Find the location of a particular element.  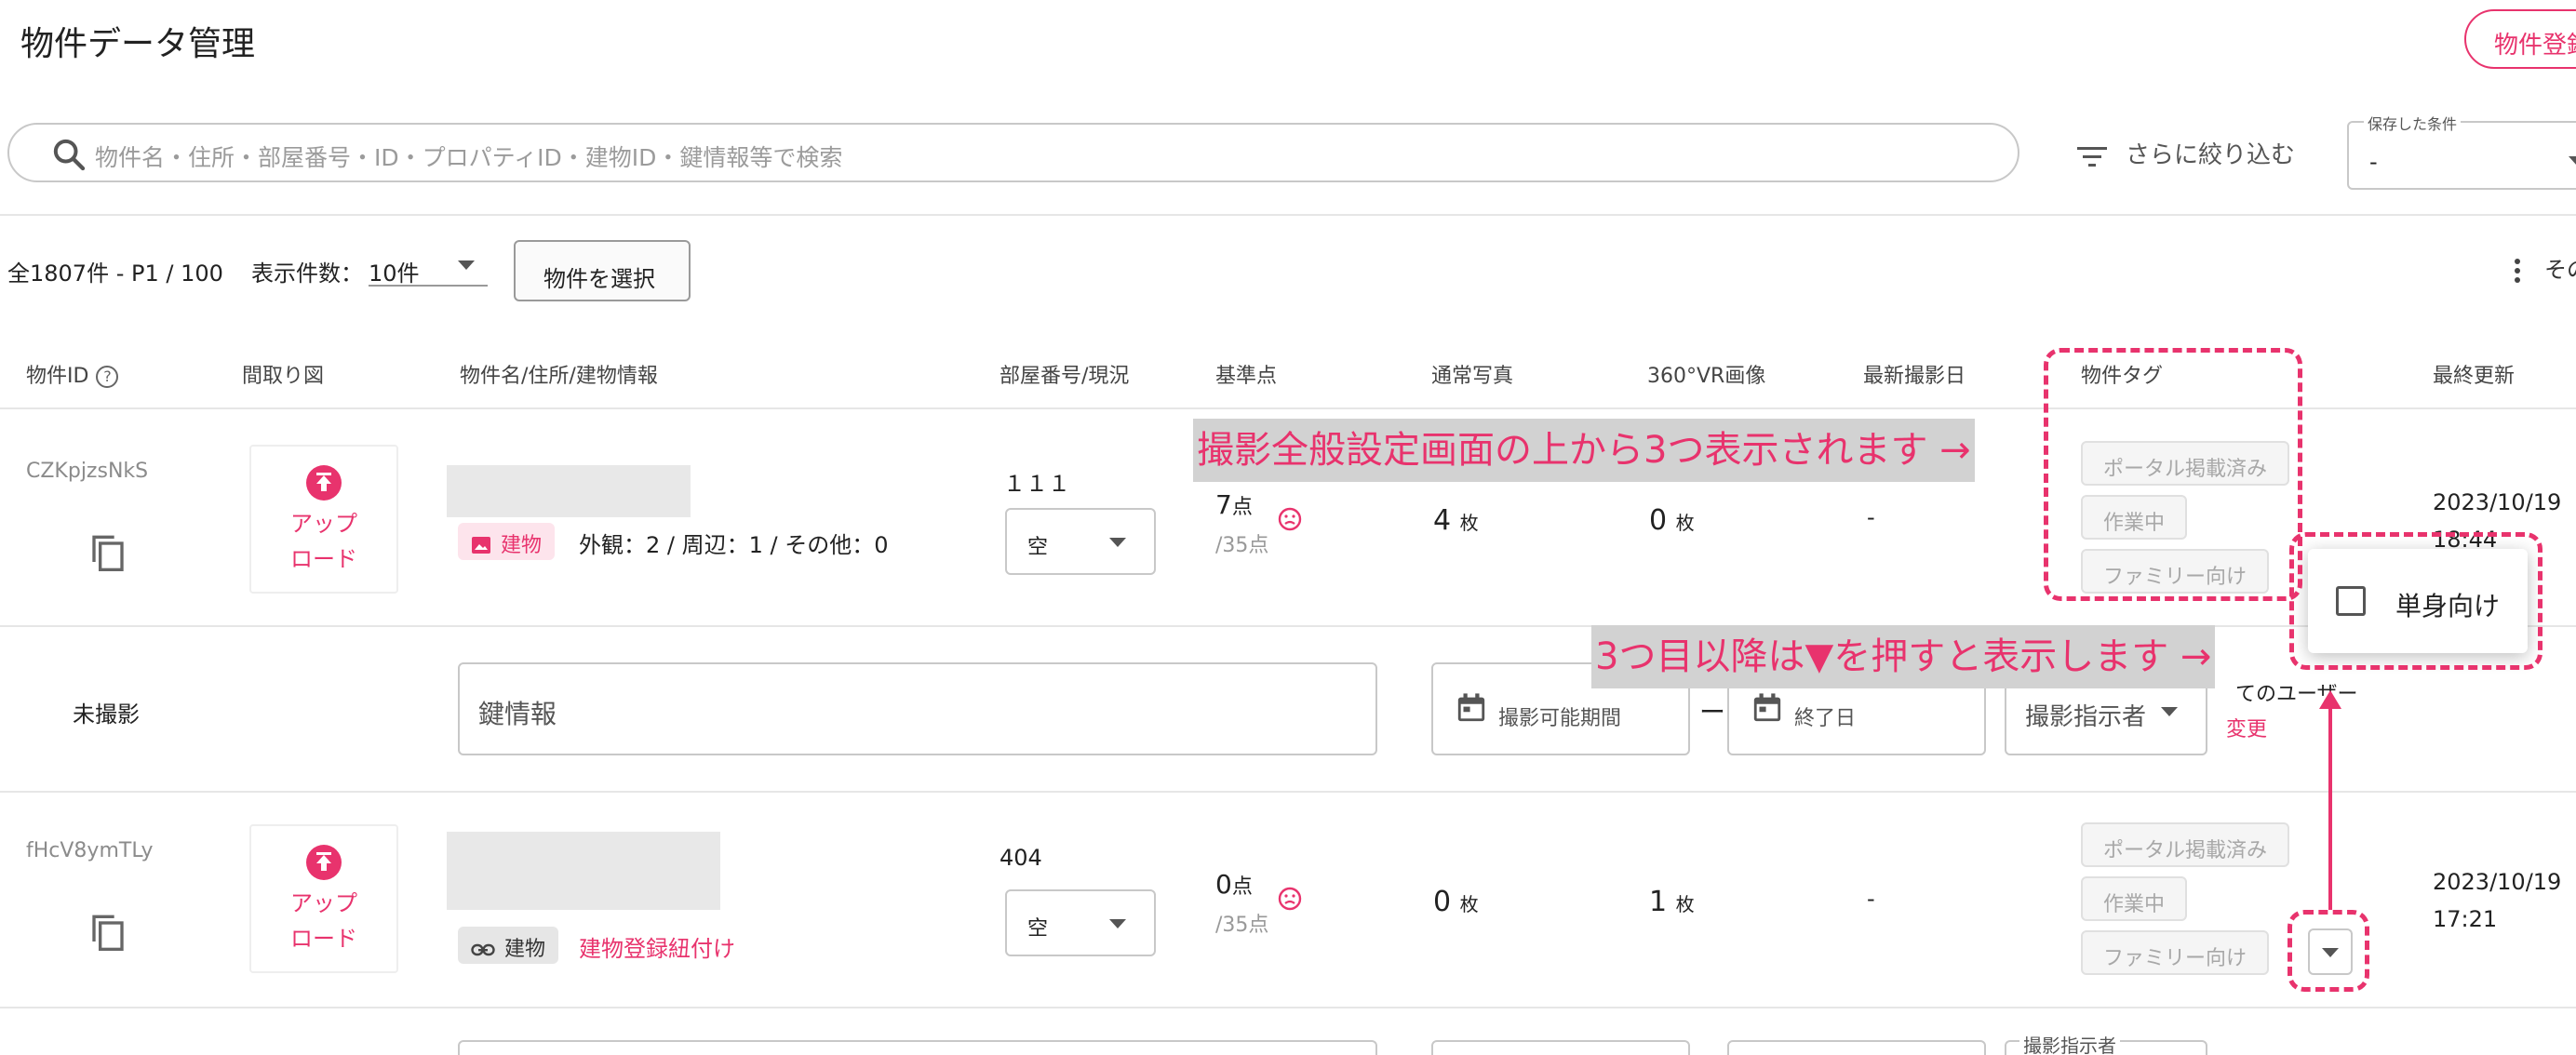

change-link: 変更 is located at coordinates (2246, 727).